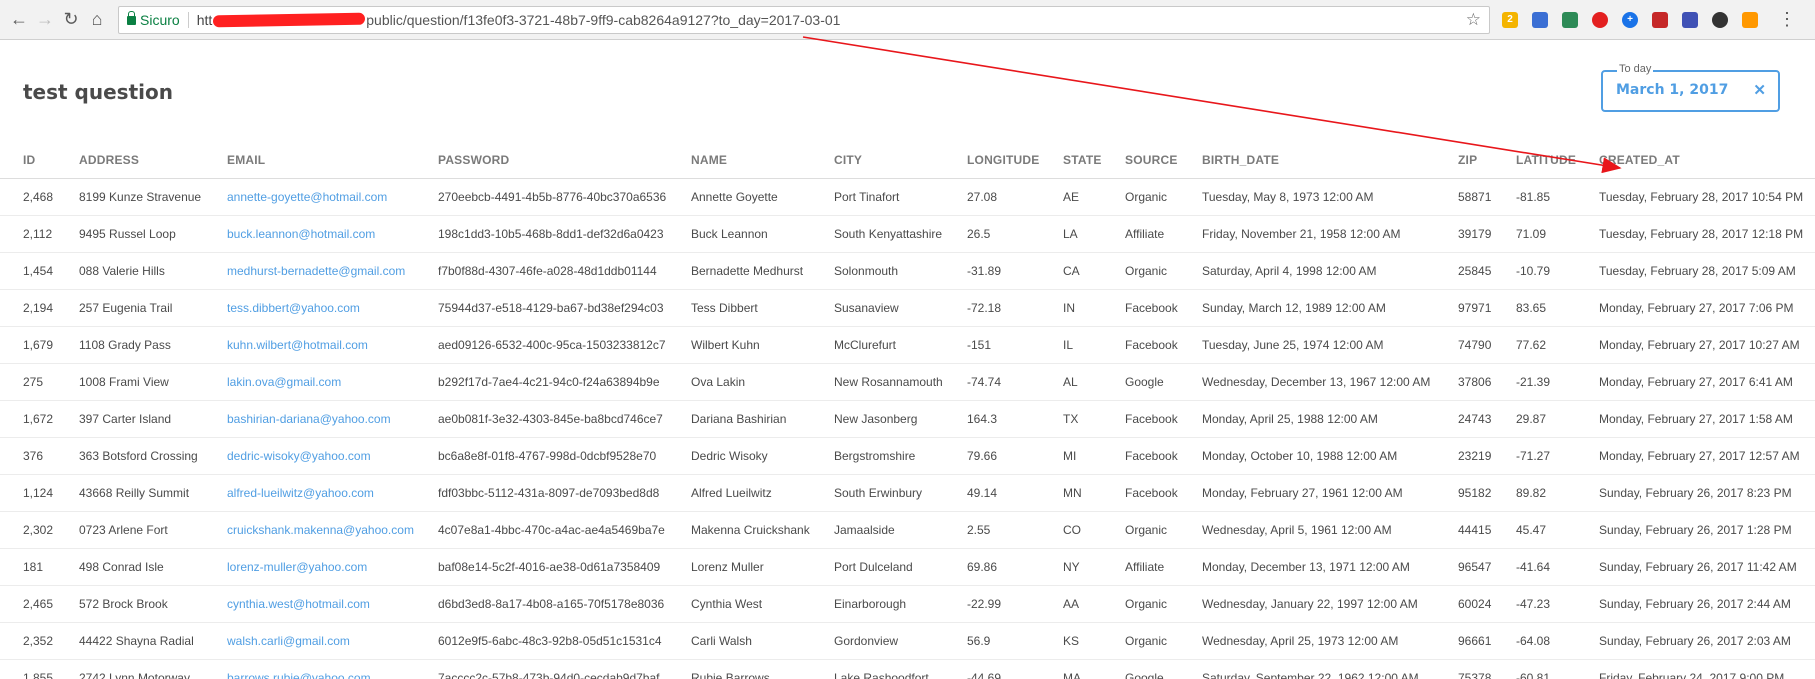  Describe the element at coordinates (1094, 308) in the screenshot. I see `cell-state: IN` at that location.